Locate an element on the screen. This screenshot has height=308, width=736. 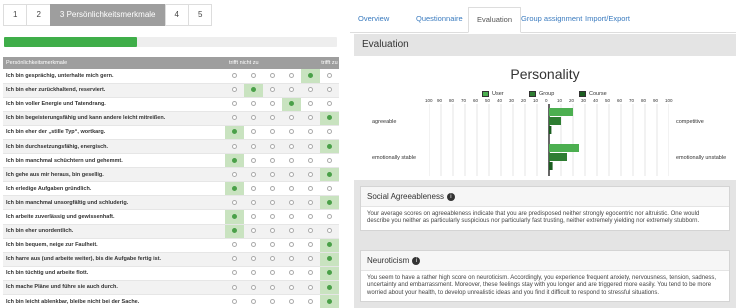
pager-item: 5 is located at coordinates (200, 15).